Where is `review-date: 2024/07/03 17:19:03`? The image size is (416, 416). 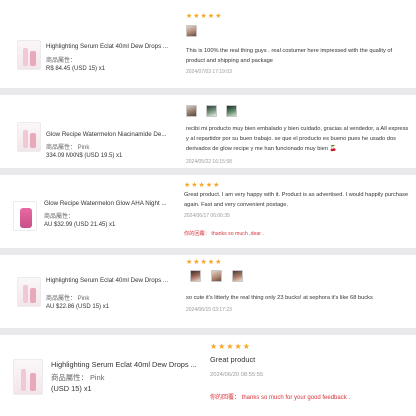 review-date: 2024/07/03 17:19:03 is located at coordinates (209, 72).